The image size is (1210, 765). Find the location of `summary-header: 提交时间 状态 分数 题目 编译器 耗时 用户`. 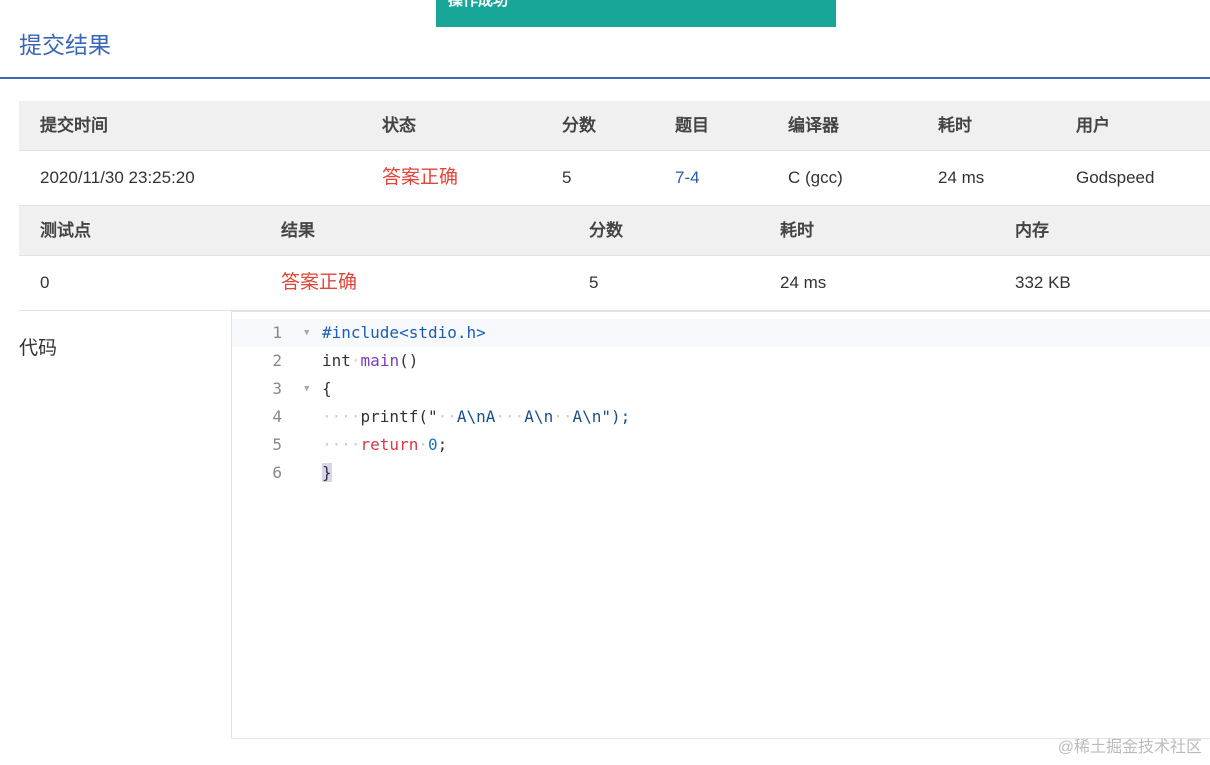

summary-header: 提交时间 状态 分数 题目 编译器 耗时 用户 is located at coordinates (614, 126).